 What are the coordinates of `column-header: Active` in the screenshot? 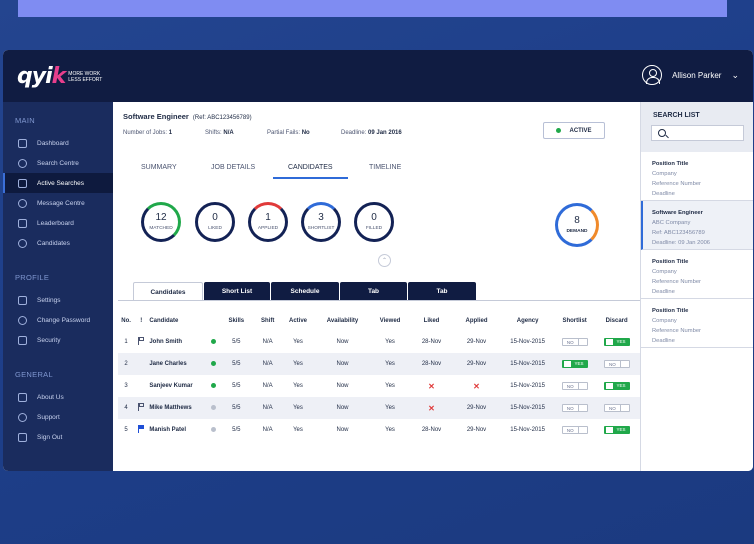 It's located at (298, 320).